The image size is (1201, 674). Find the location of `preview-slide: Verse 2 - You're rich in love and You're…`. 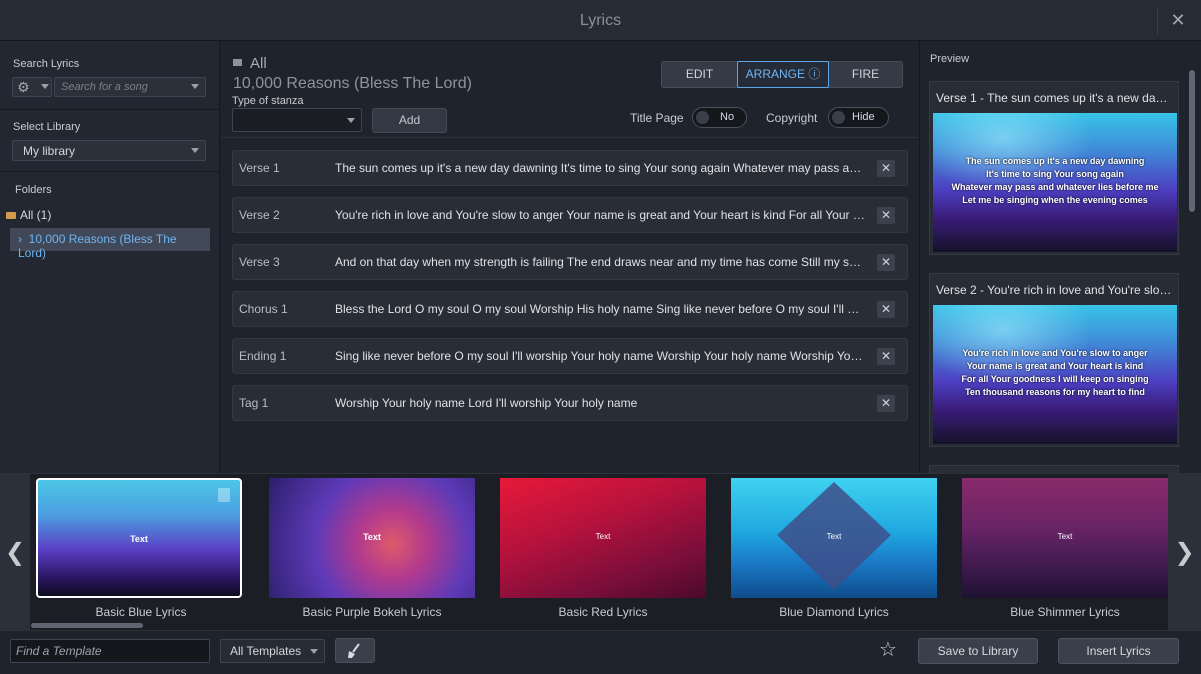

preview-slide: Verse 2 - You're rich in love and You're… is located at coordinates (1054, 360).